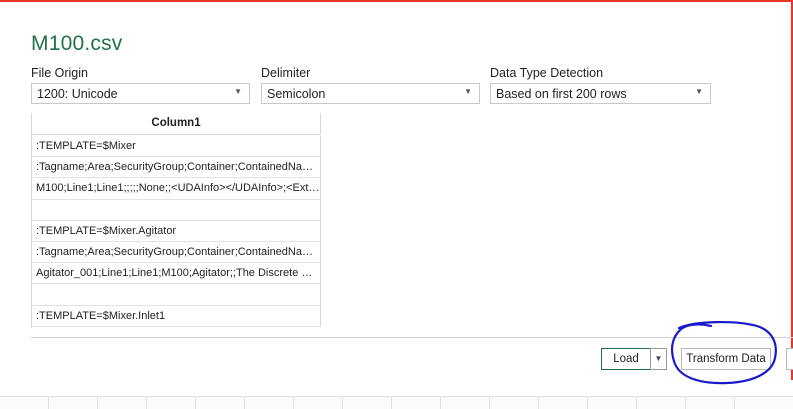  I want to click on table-row: :TEMPLATE=$Mixer.Agitator, so click(176, 231).